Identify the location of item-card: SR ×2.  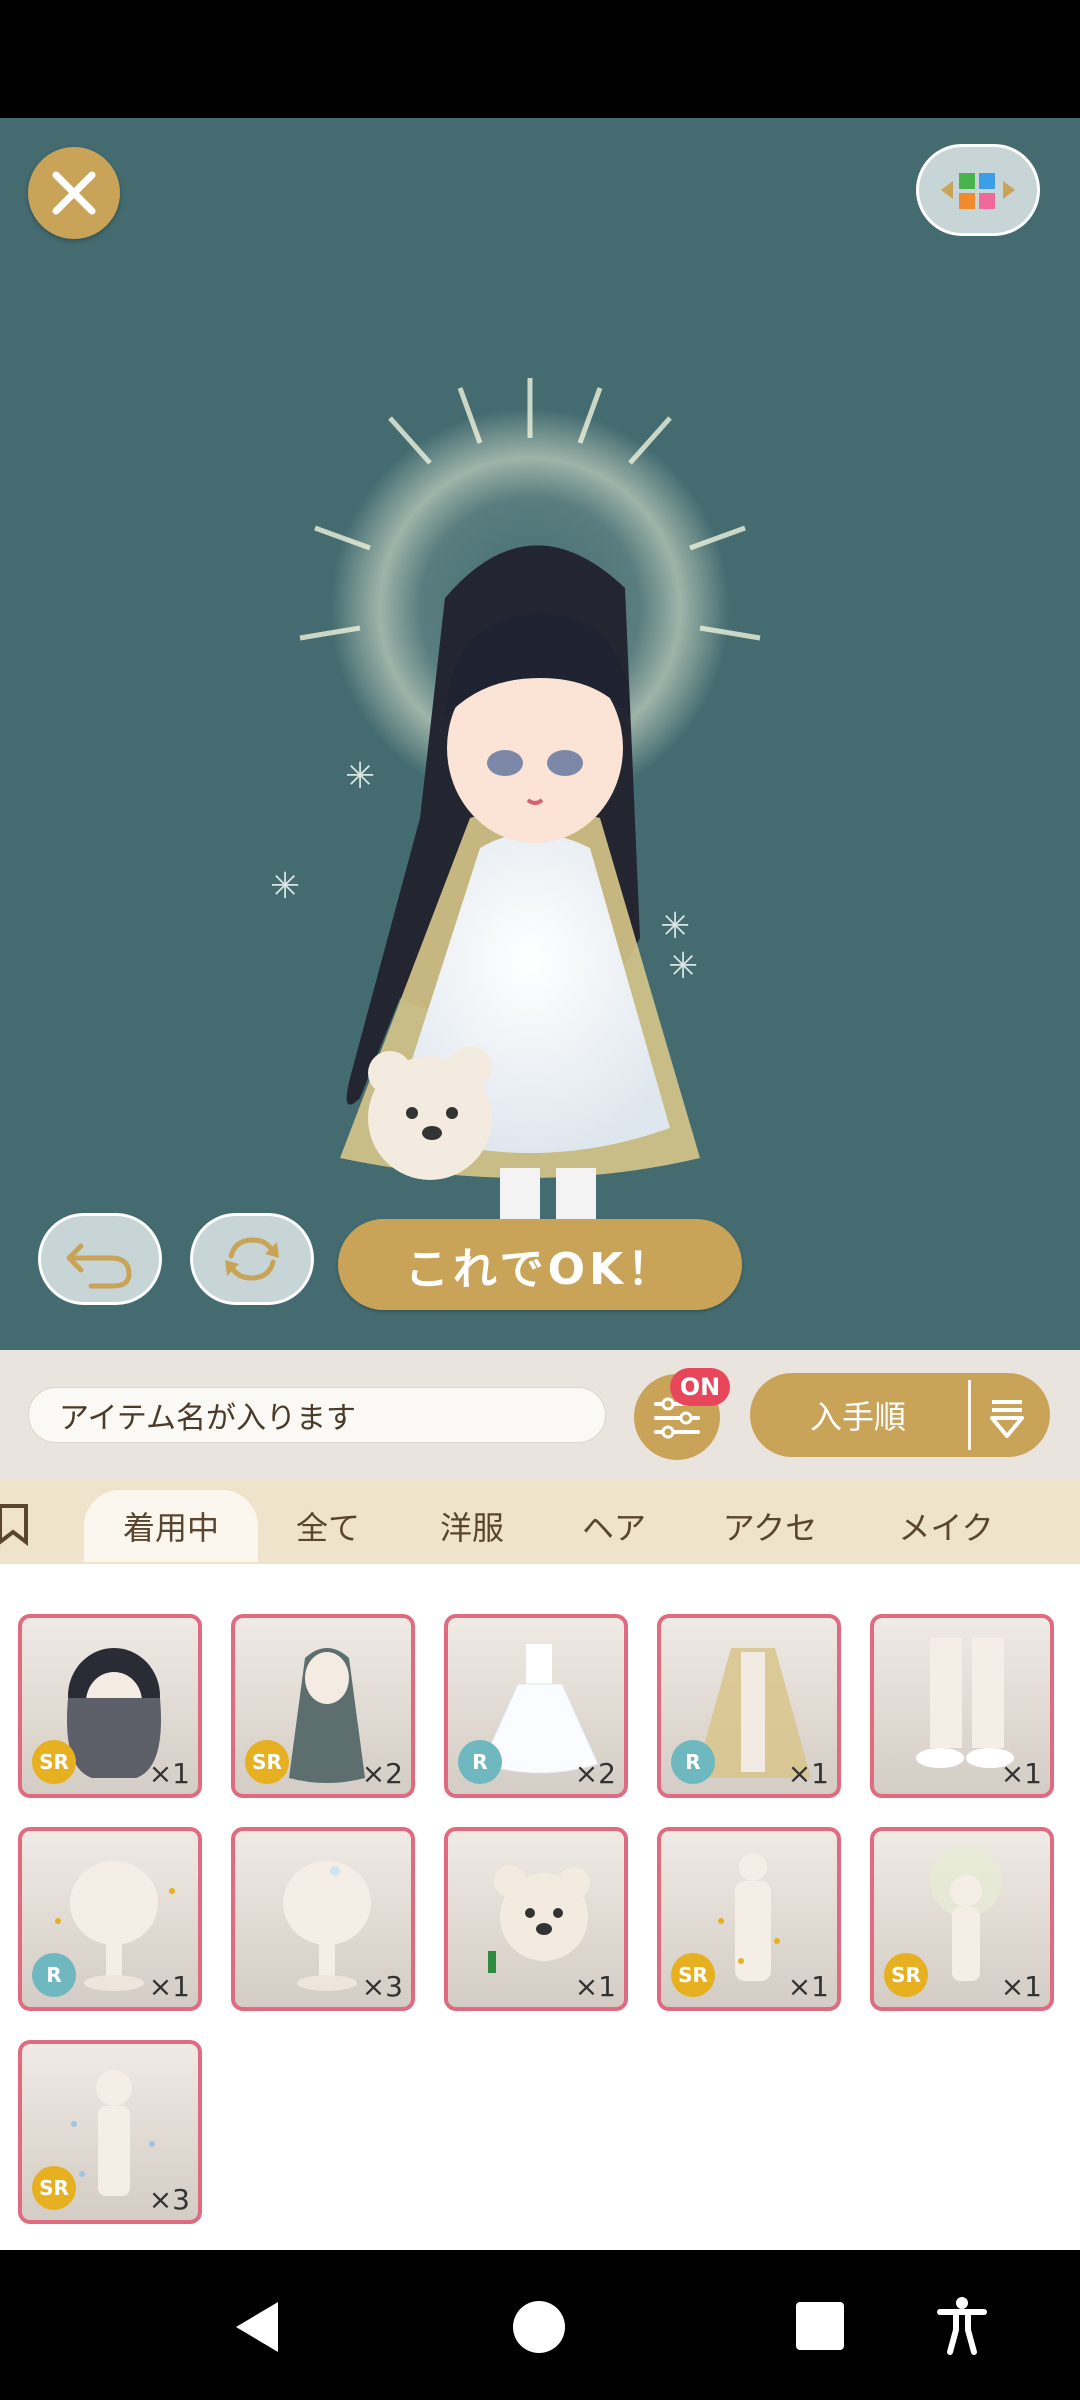
(323, 1706).